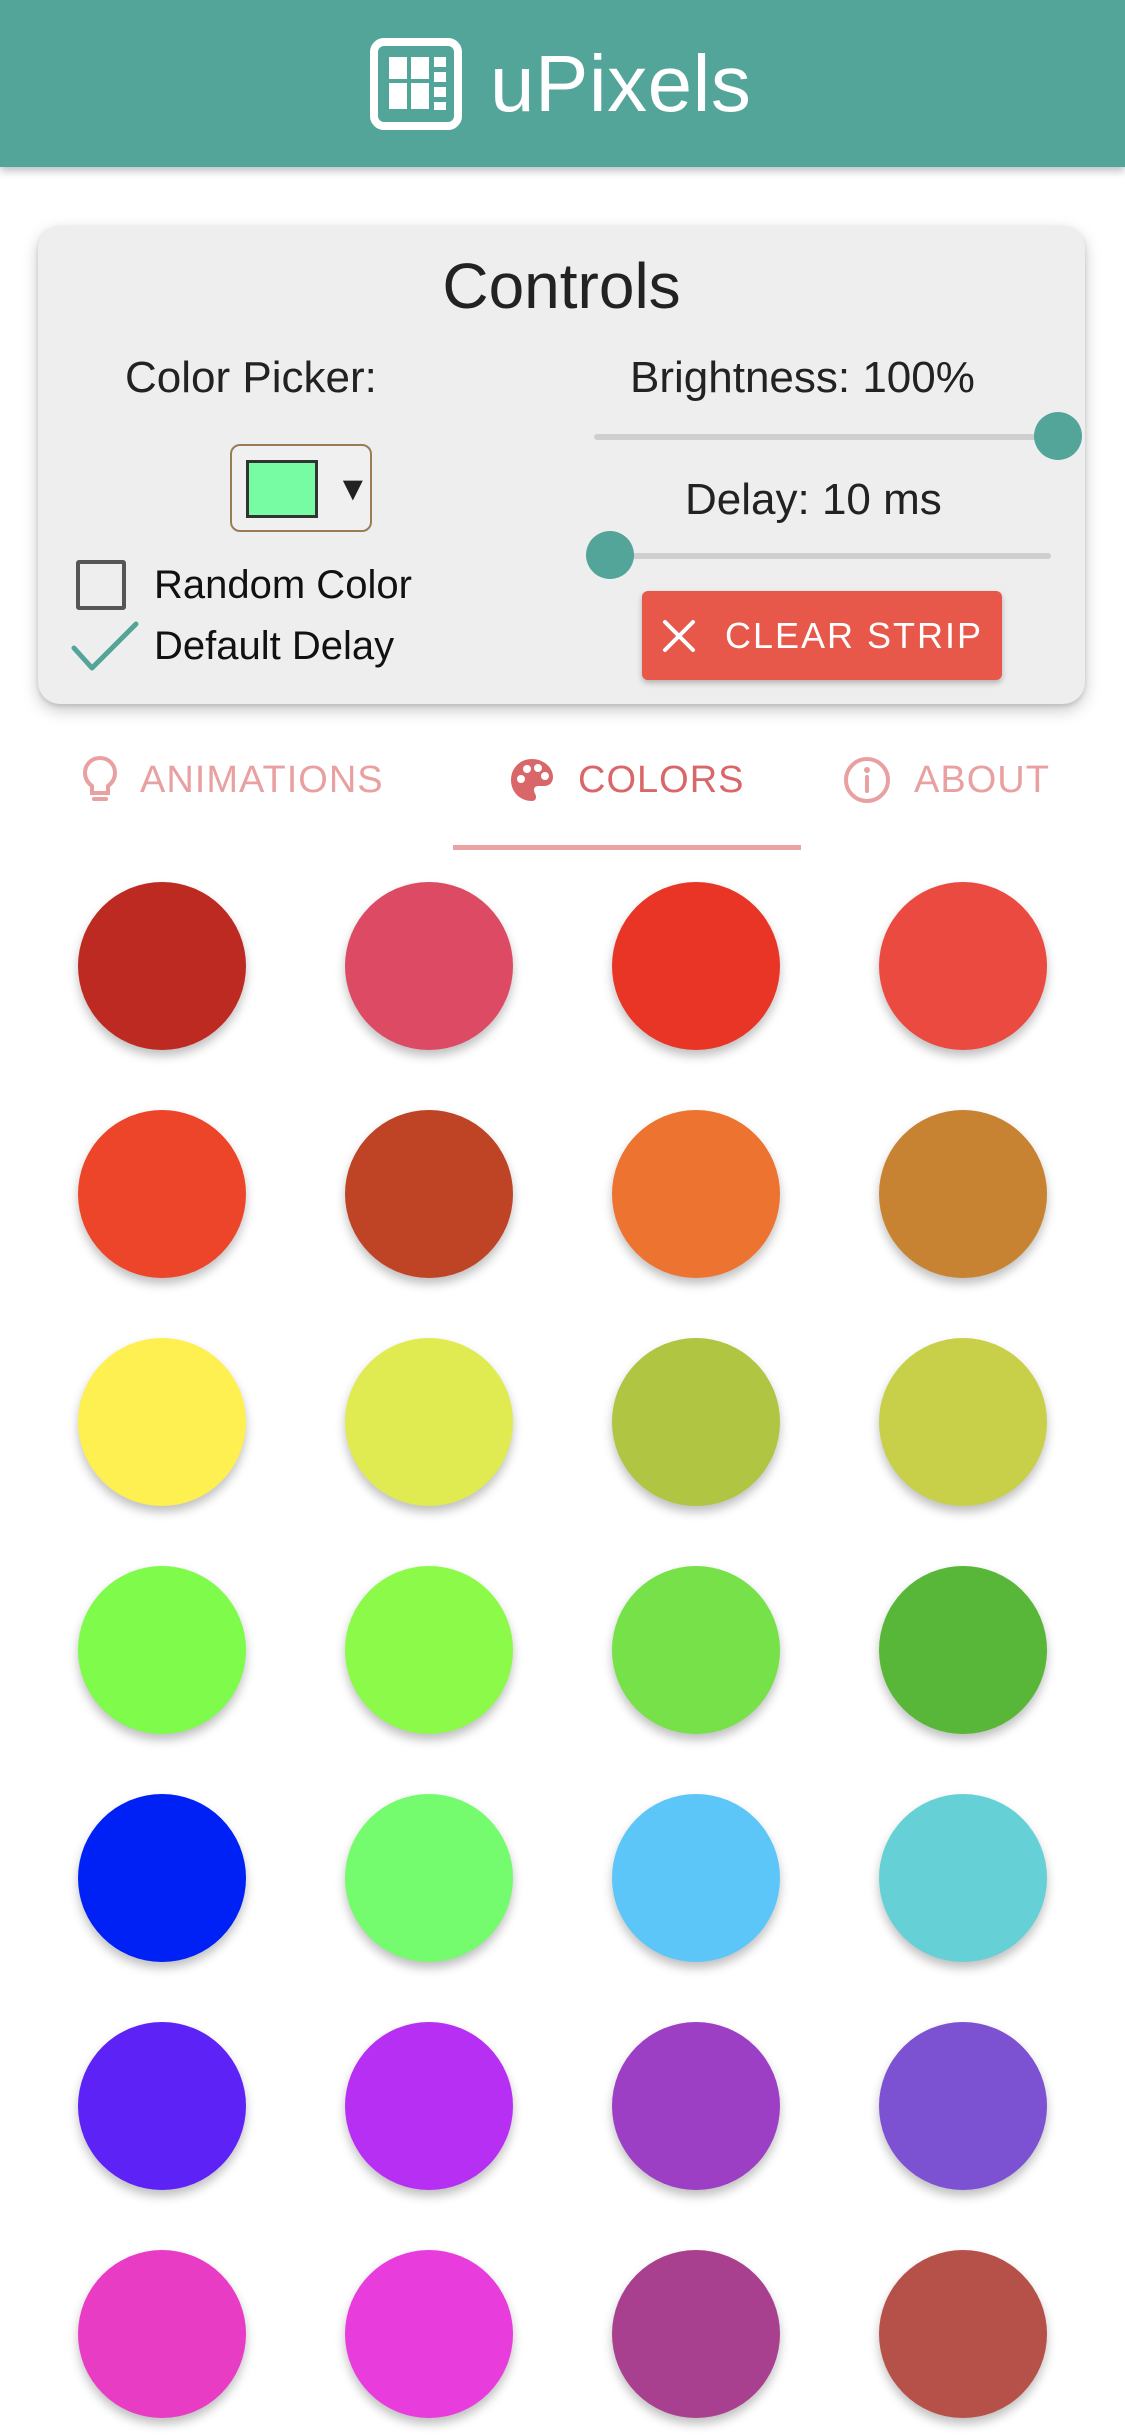  Describe the element at coordinates (101, 585) in the screenshot. I see `checkbox-unchecked-icon` at that location.